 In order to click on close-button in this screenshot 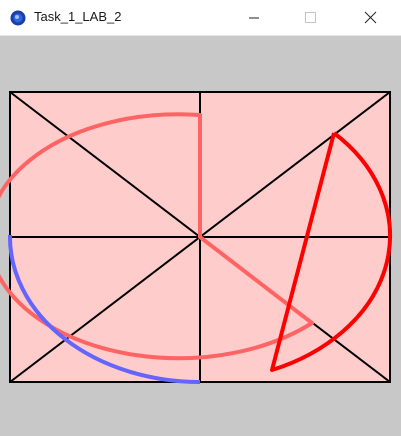, I will do `click(370, 18)`.